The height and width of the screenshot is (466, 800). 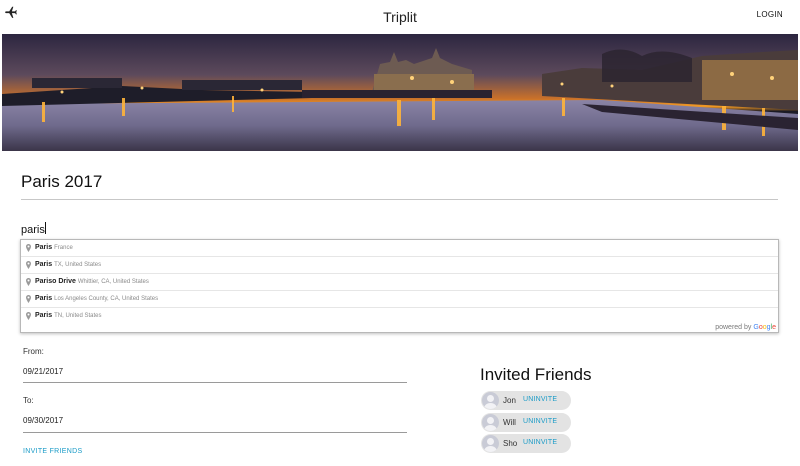 I want to click on google-logo: Google, so click(x=764, y=327).